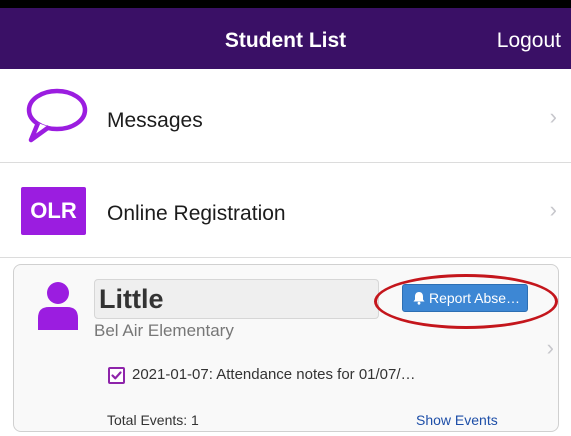  What do you see at coordinates (529, 41) in the screenshot?
I see `logout-button: Logout` at bounding box center [529, 41].